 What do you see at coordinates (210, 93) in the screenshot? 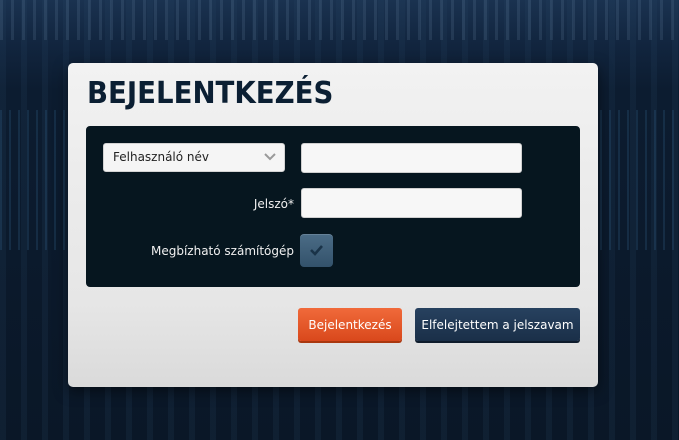
I see `page-title: BEJELENTKEZÉS` at bounding box center [210, 93].